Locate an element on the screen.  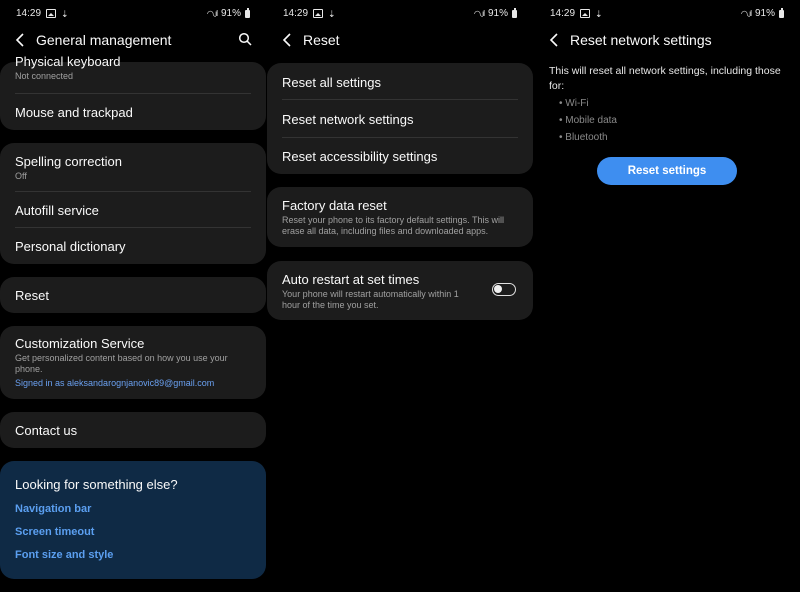
app-bar: General management is located at coordinates (133, 40).